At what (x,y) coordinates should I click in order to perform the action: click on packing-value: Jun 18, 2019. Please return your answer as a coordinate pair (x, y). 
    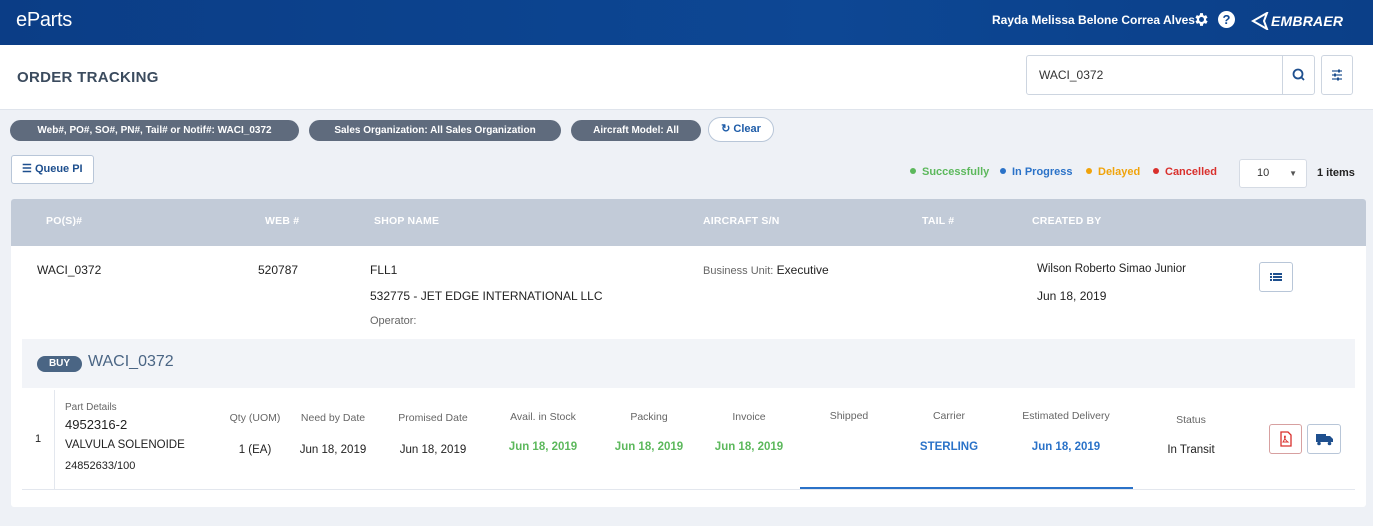
    Looking at the image, I should click on (649, 447).